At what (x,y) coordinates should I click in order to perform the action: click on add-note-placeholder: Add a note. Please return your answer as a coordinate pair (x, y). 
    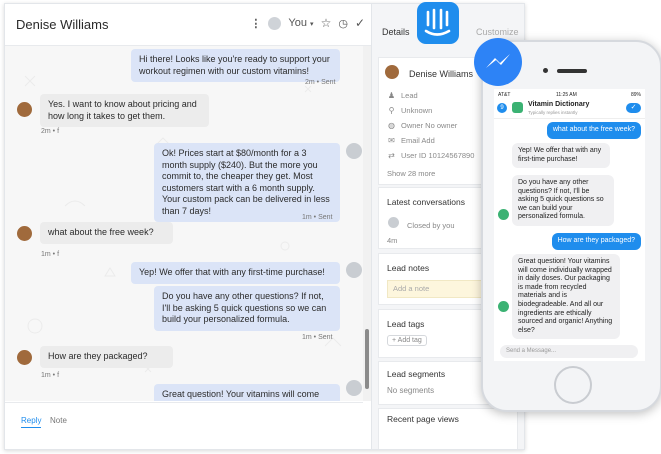
    Looking at the image, I should click on (411, 288).